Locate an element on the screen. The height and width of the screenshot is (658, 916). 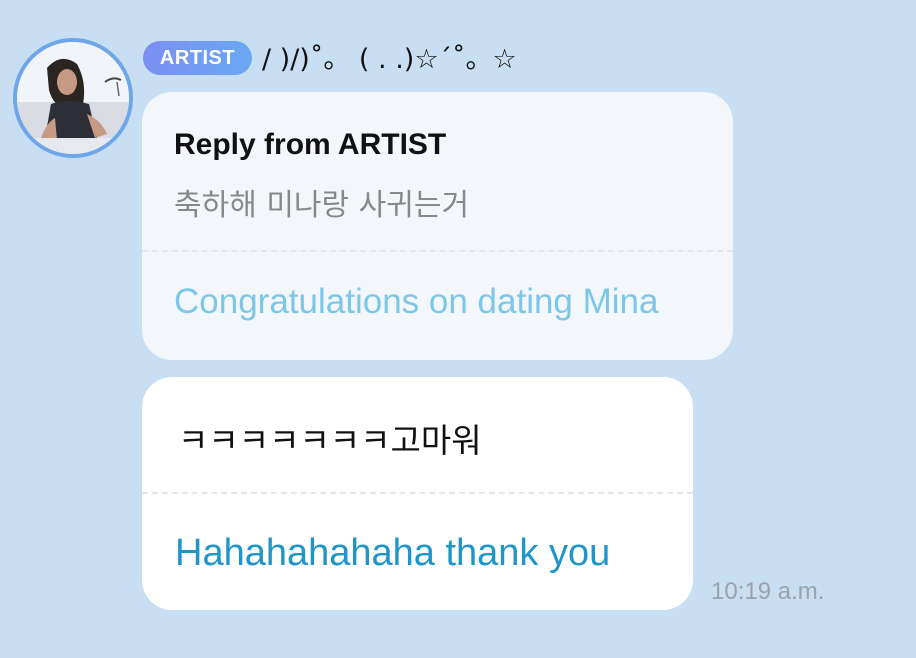
avatar-photo is located at coordinates (73, 98).